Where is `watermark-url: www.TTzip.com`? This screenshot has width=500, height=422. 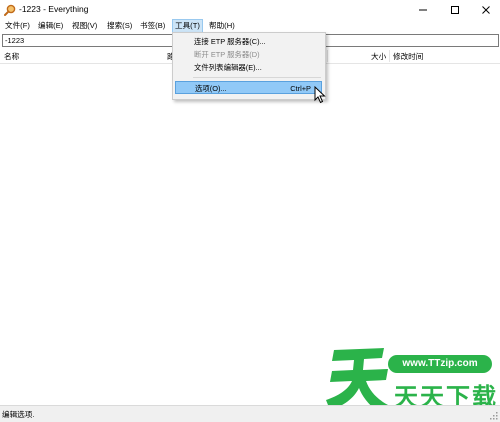
watermark-url: www.TTzip.com is located at coordinates (440, 364).